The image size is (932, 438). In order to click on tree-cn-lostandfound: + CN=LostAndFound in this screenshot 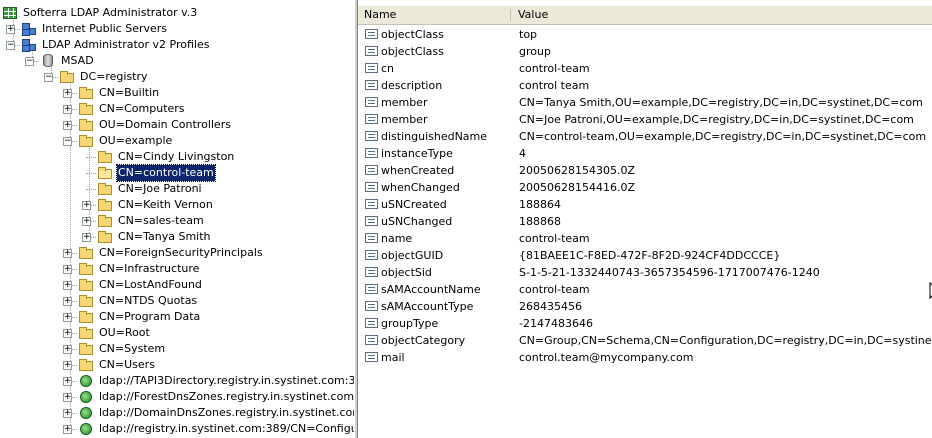, I will do `click(177, 285)`.